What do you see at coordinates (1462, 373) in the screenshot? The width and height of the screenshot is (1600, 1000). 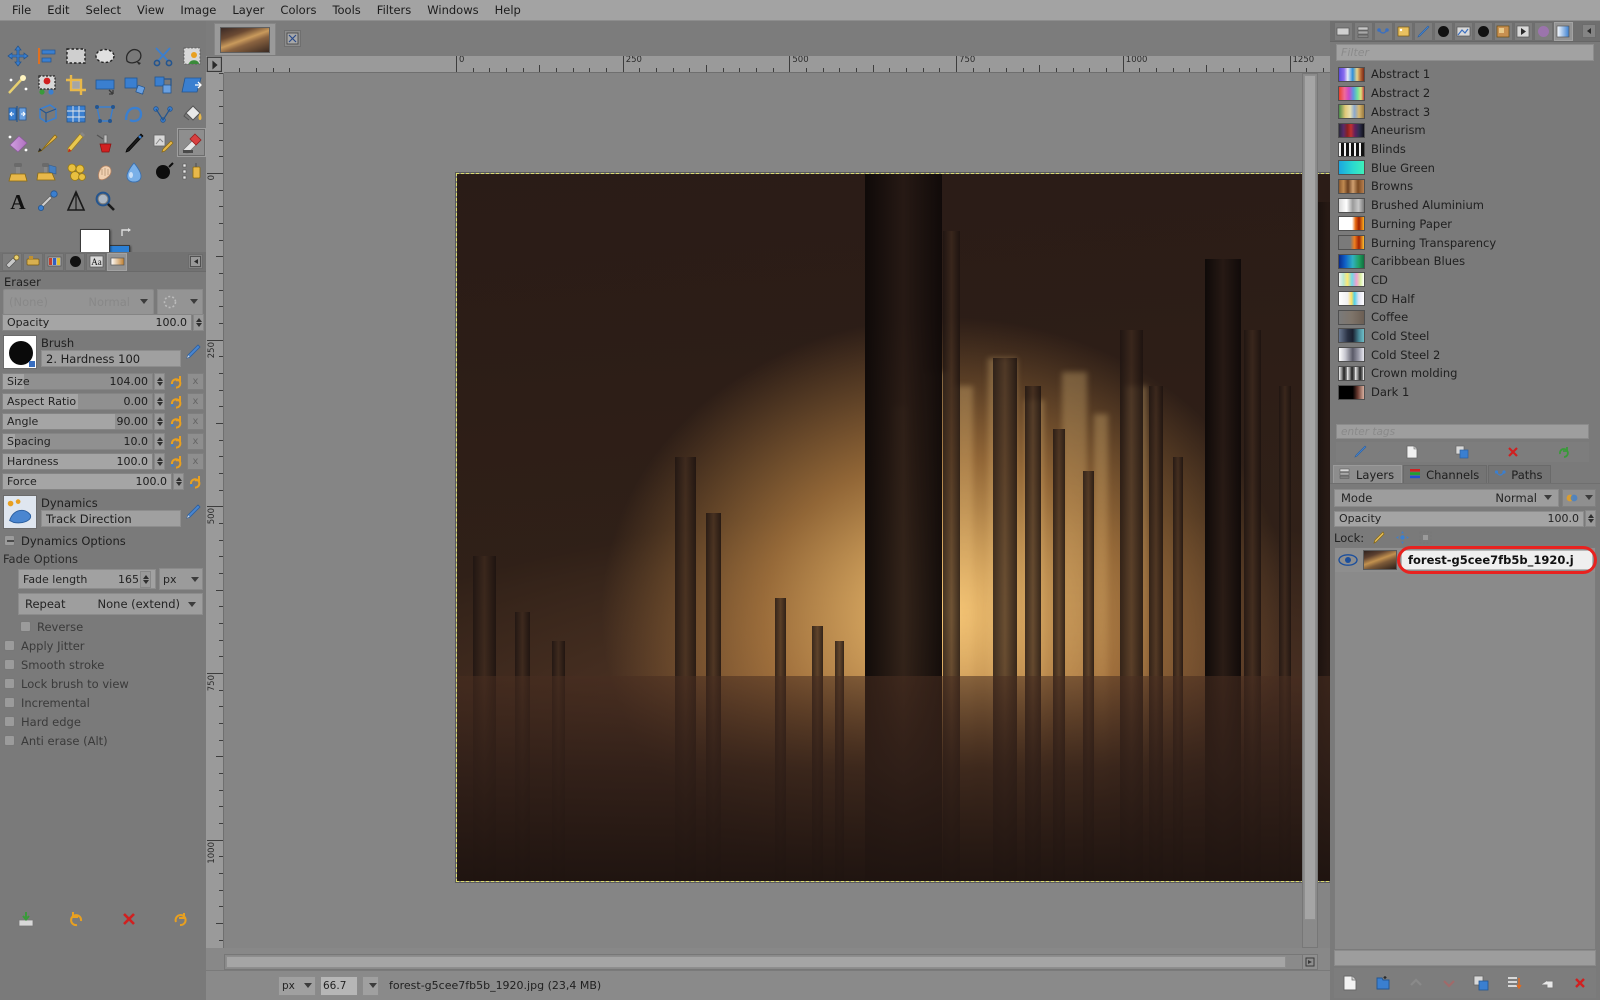 I see `gradient-item: Crown molding` at bounding box center [1462, 373].